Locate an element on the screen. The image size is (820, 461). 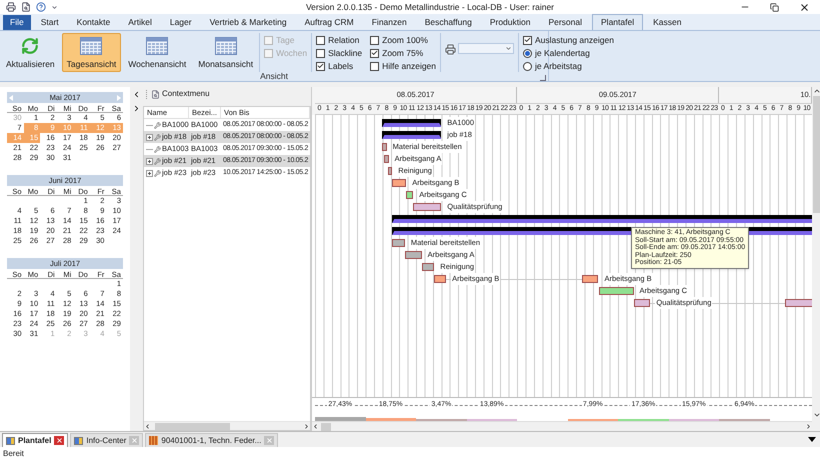
status-text: Bereit is located at coordinates (13, 454).